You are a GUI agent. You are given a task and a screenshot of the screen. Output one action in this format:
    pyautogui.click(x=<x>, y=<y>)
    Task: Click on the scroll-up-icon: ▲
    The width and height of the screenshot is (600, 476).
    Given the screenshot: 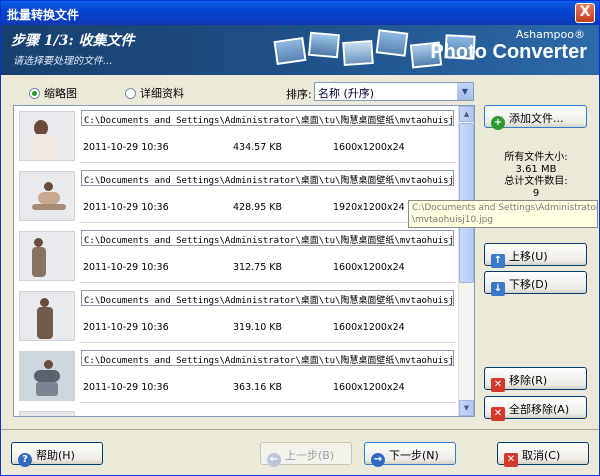 What is the action you would take?
    pyautogui.click(x=466, y=114)
    